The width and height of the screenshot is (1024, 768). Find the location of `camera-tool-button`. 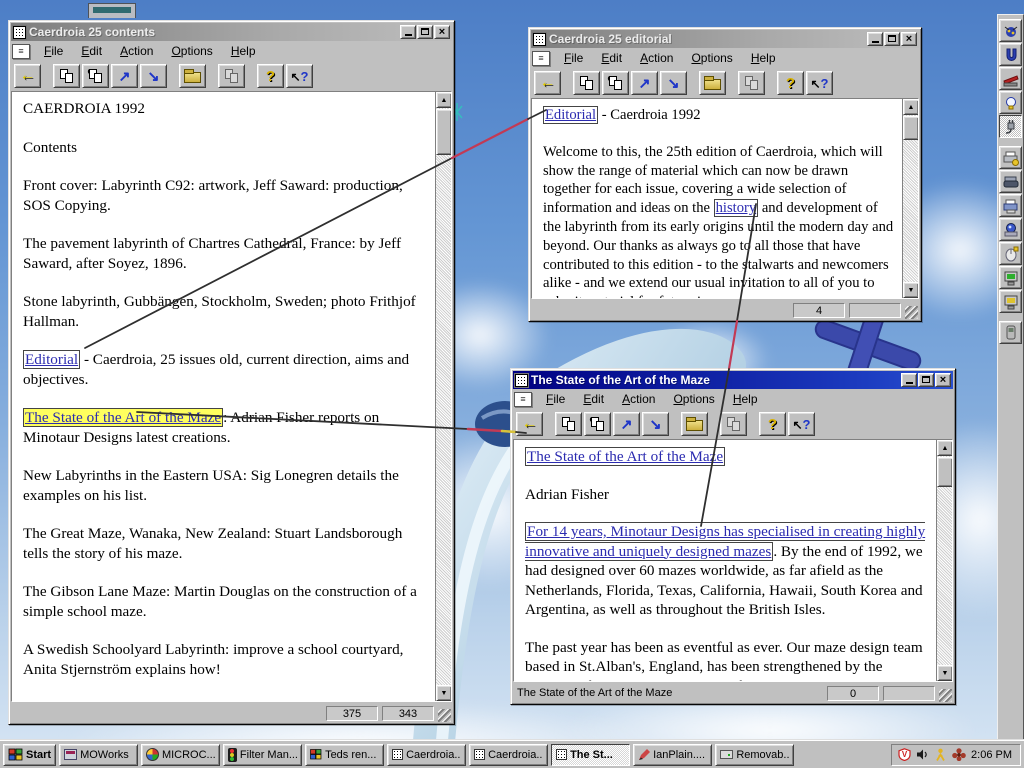

camera-tool-button is located at coordinates (1010, 229).